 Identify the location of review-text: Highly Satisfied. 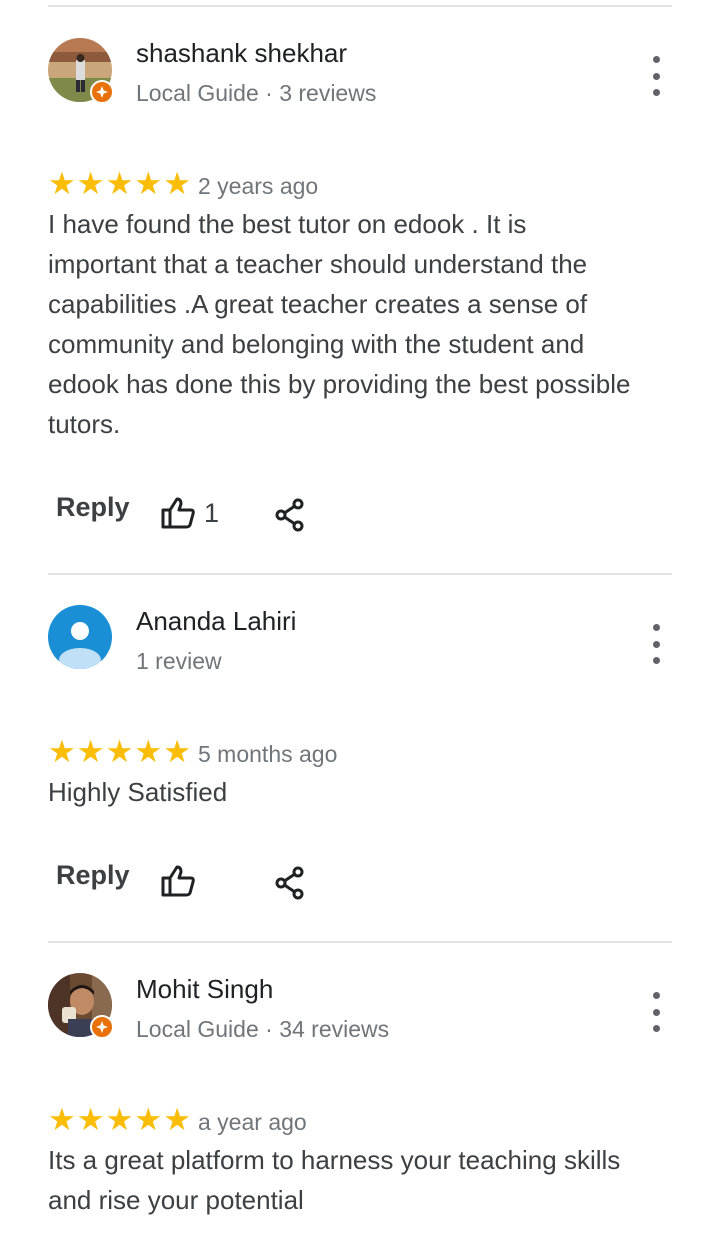
(138, 792).